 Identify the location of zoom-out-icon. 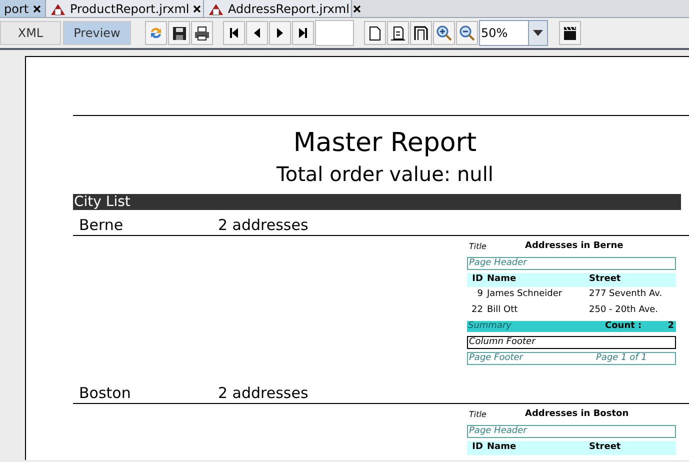
(467, 33).